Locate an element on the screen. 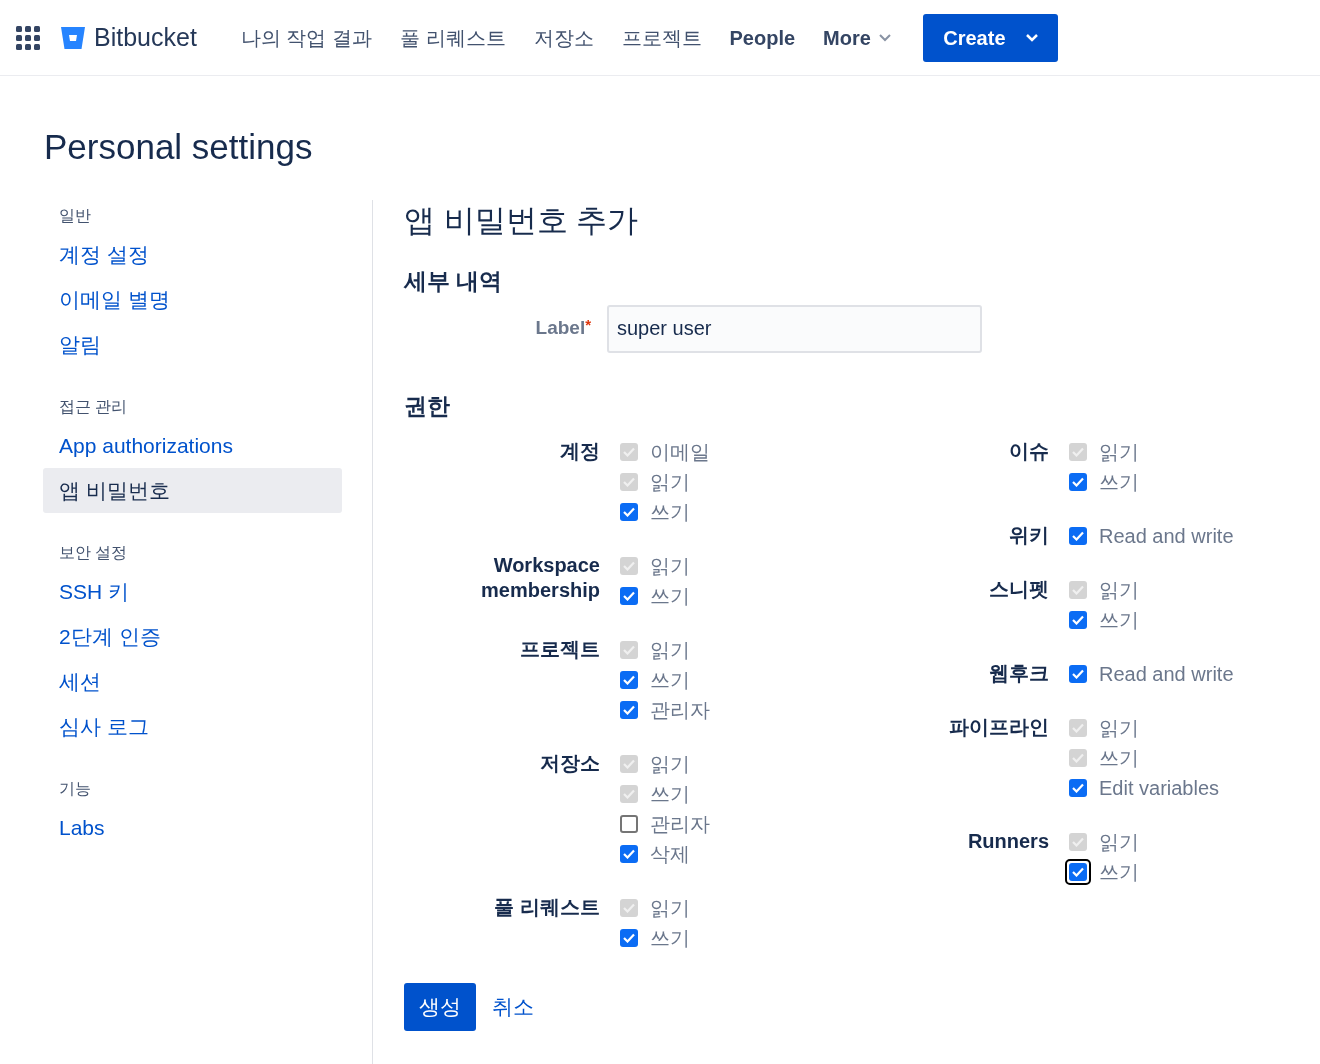 The width and height of the screenshot is (1320, 1064). permission-group-label: 프로젝트 is located at coordinates (560, 649).